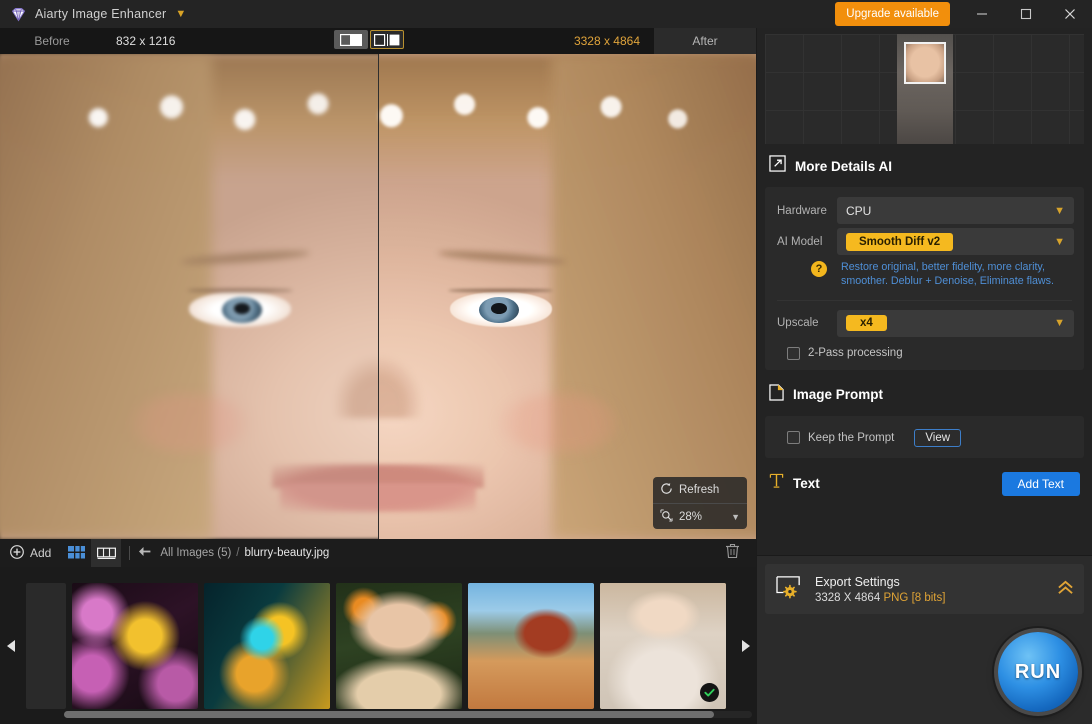 The image size is (1092, 724). I want to click on export-settings-text: Export Settings 3328 X 4864 PNG [8 bits], so click(880, 589).